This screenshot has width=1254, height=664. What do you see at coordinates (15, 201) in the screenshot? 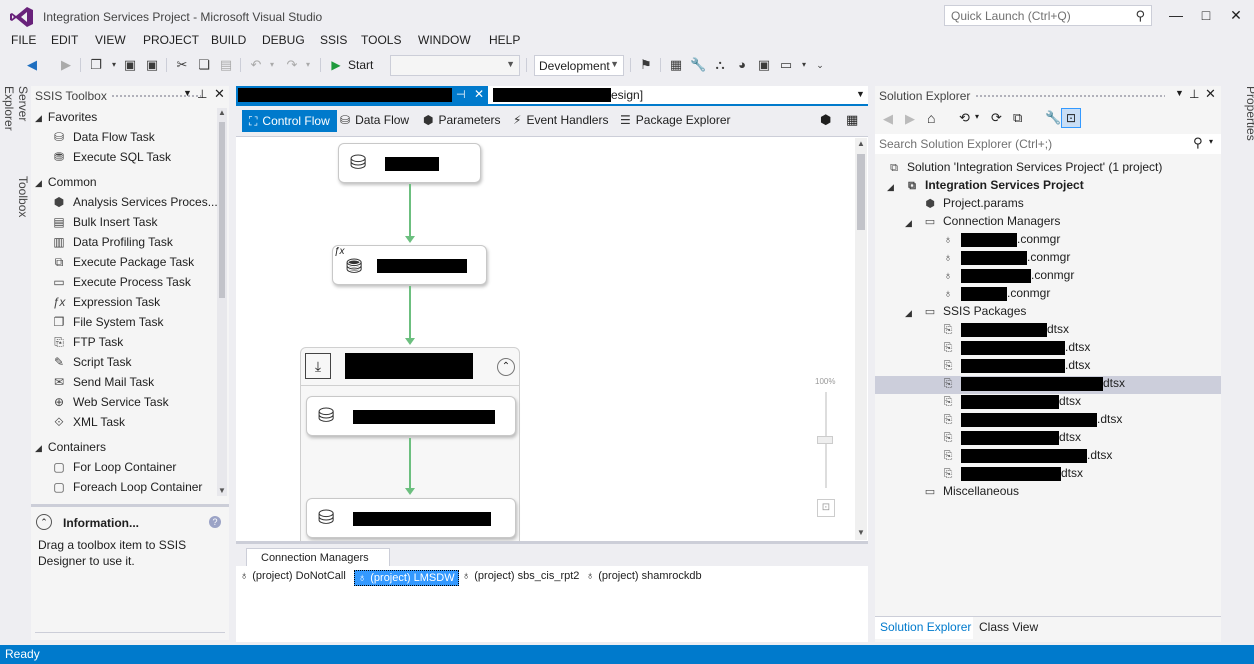
I see `toolbox-side-tab: Toolbox` at bounding box center [15, 201].